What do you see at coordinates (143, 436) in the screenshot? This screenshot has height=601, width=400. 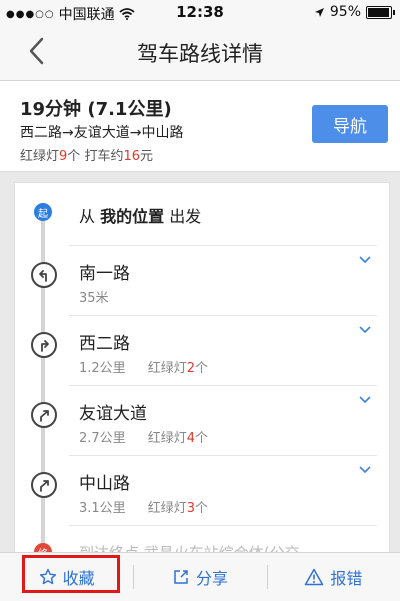 I see `step-detail: 2.7公里 红绿灯4个` at bounding box center [143, 436].